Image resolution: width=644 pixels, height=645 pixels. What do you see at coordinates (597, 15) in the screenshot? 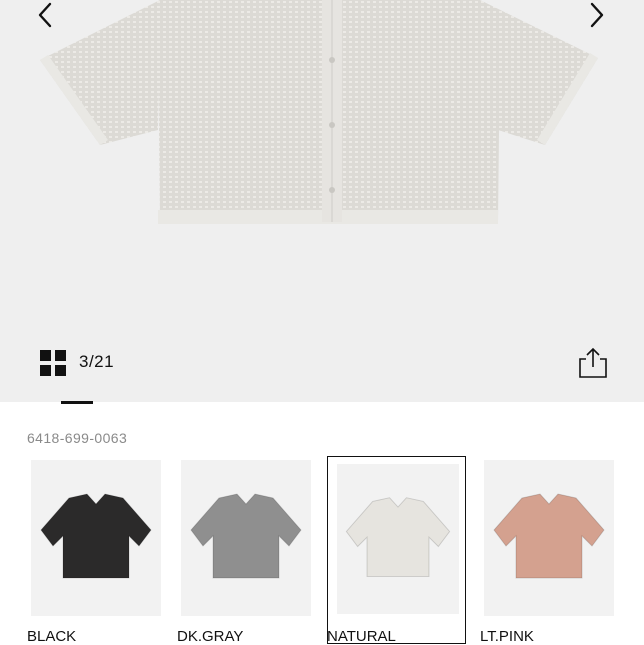
I see `chevron-right-icon` at bounding box center [597, 15].